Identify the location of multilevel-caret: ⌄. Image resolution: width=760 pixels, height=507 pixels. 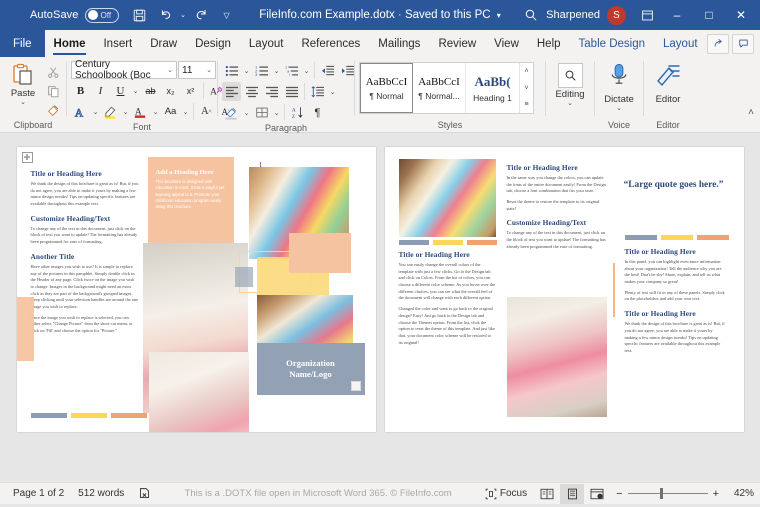
(306, 71).